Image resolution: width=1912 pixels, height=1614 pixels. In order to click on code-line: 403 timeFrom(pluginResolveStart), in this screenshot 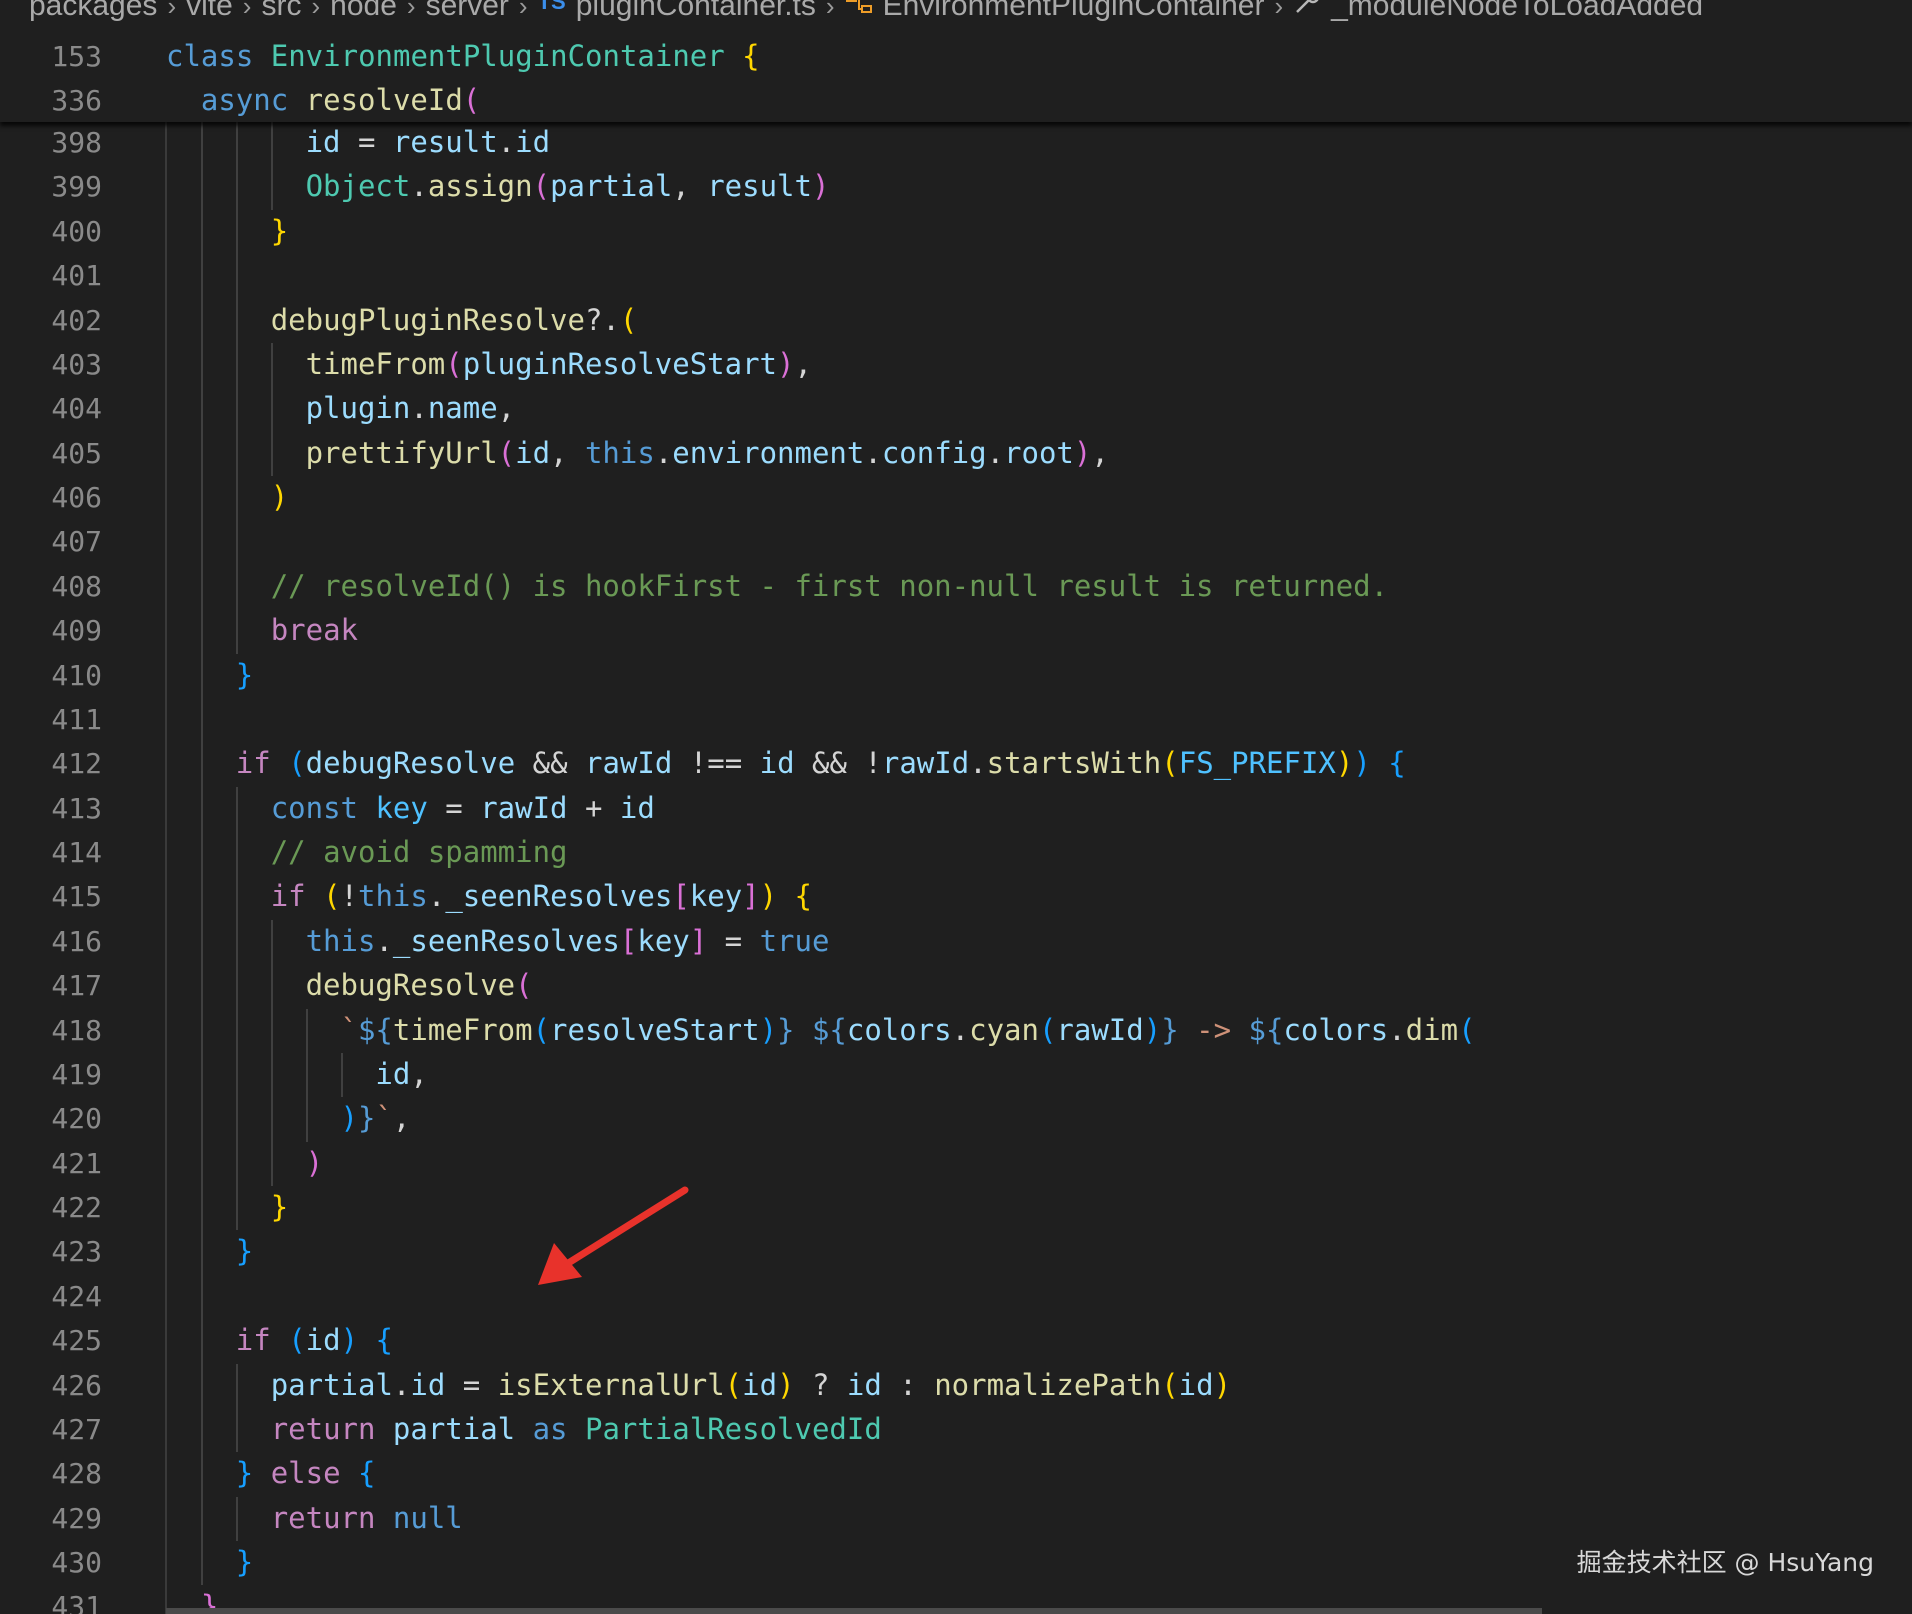, I will do `click(956, 364)`.